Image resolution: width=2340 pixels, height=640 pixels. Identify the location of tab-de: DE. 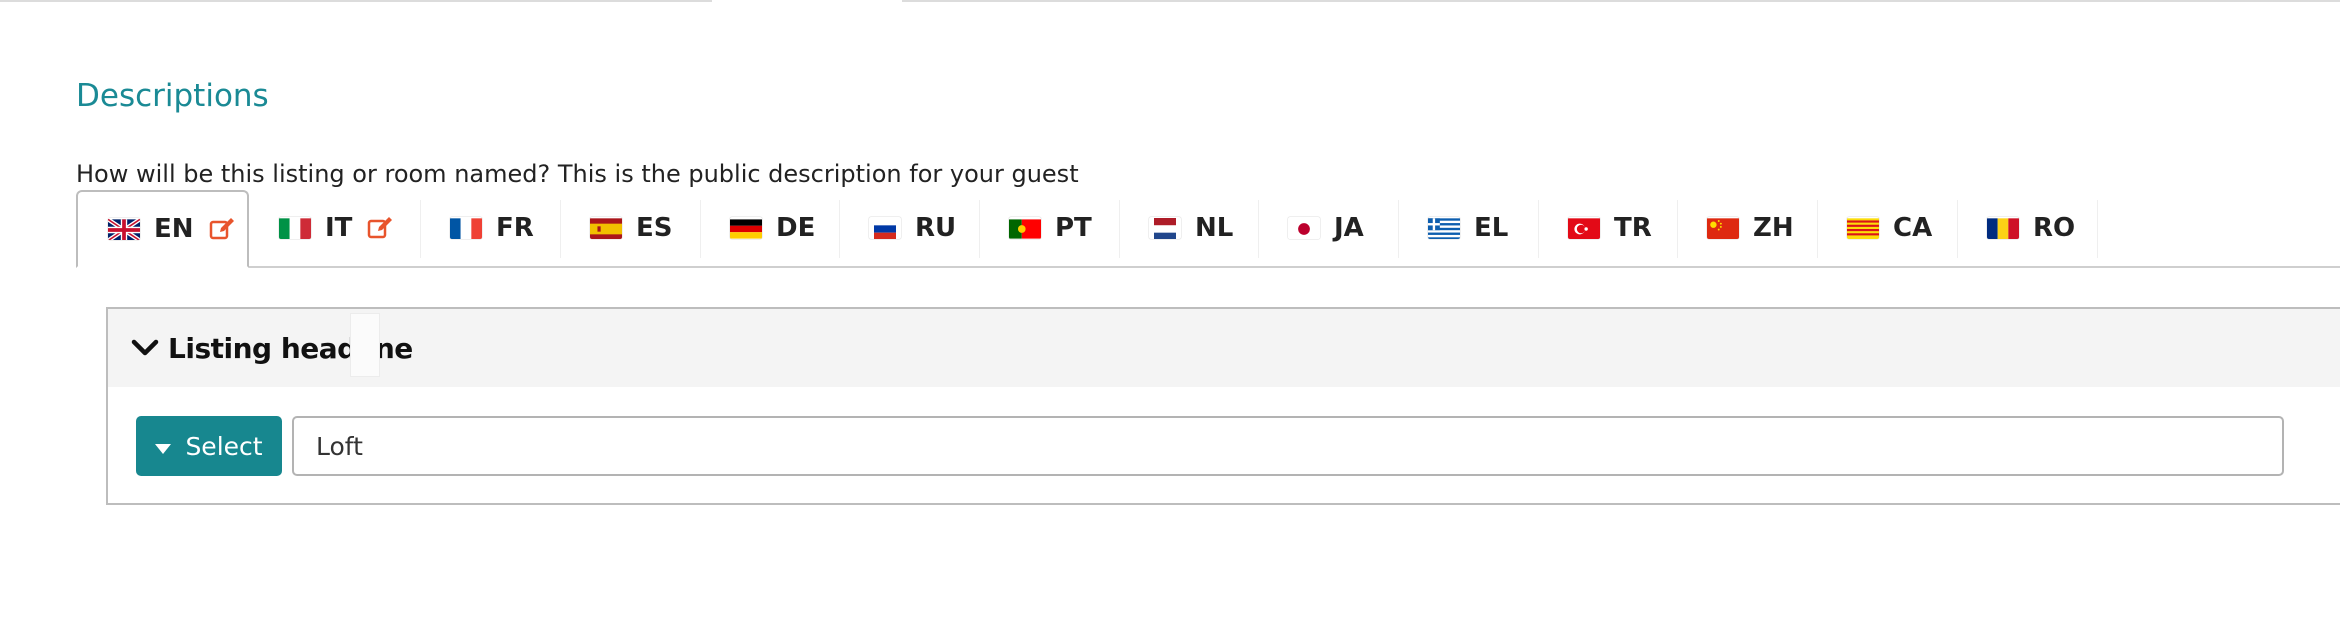
(769, 228).